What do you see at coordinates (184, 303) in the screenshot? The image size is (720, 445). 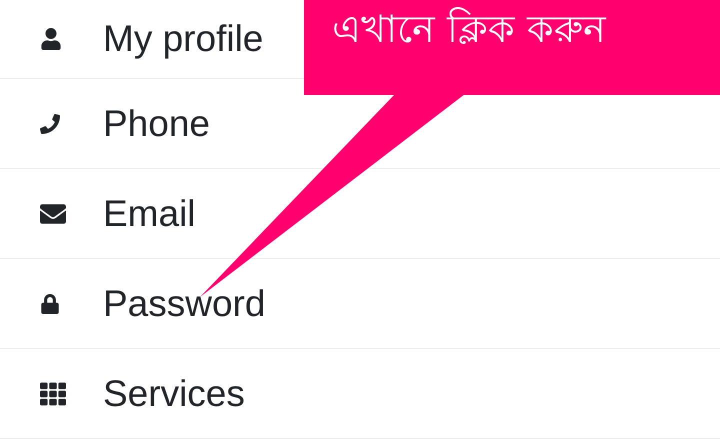 I see `menu-item: Password` at bounding box center [184, 303].